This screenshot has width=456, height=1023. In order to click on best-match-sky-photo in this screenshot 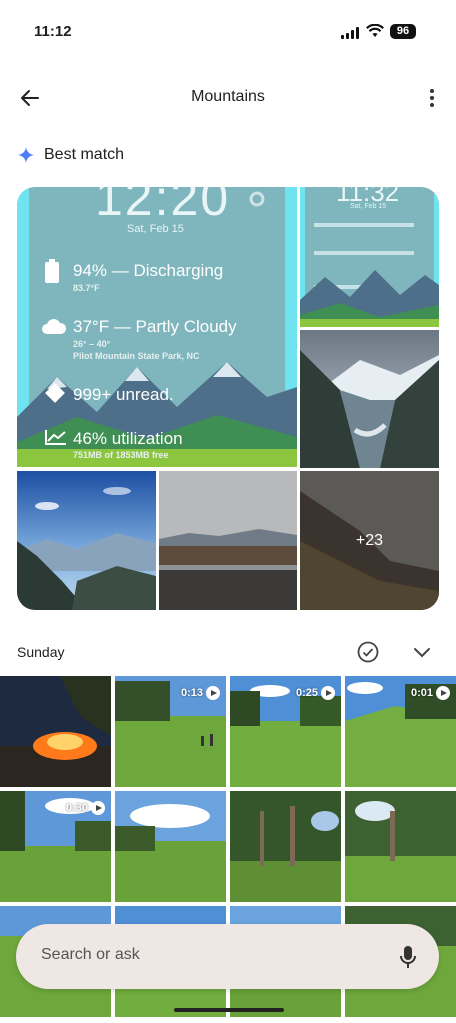, I will do `click(86, 540)`.